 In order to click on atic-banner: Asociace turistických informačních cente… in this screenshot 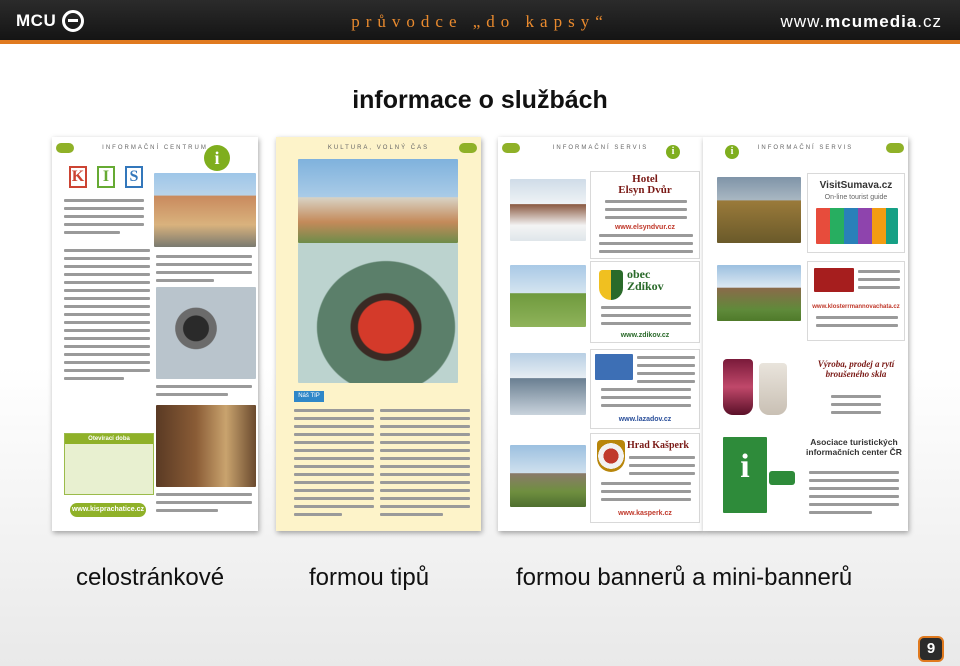, I will do `click(854, 479)`.